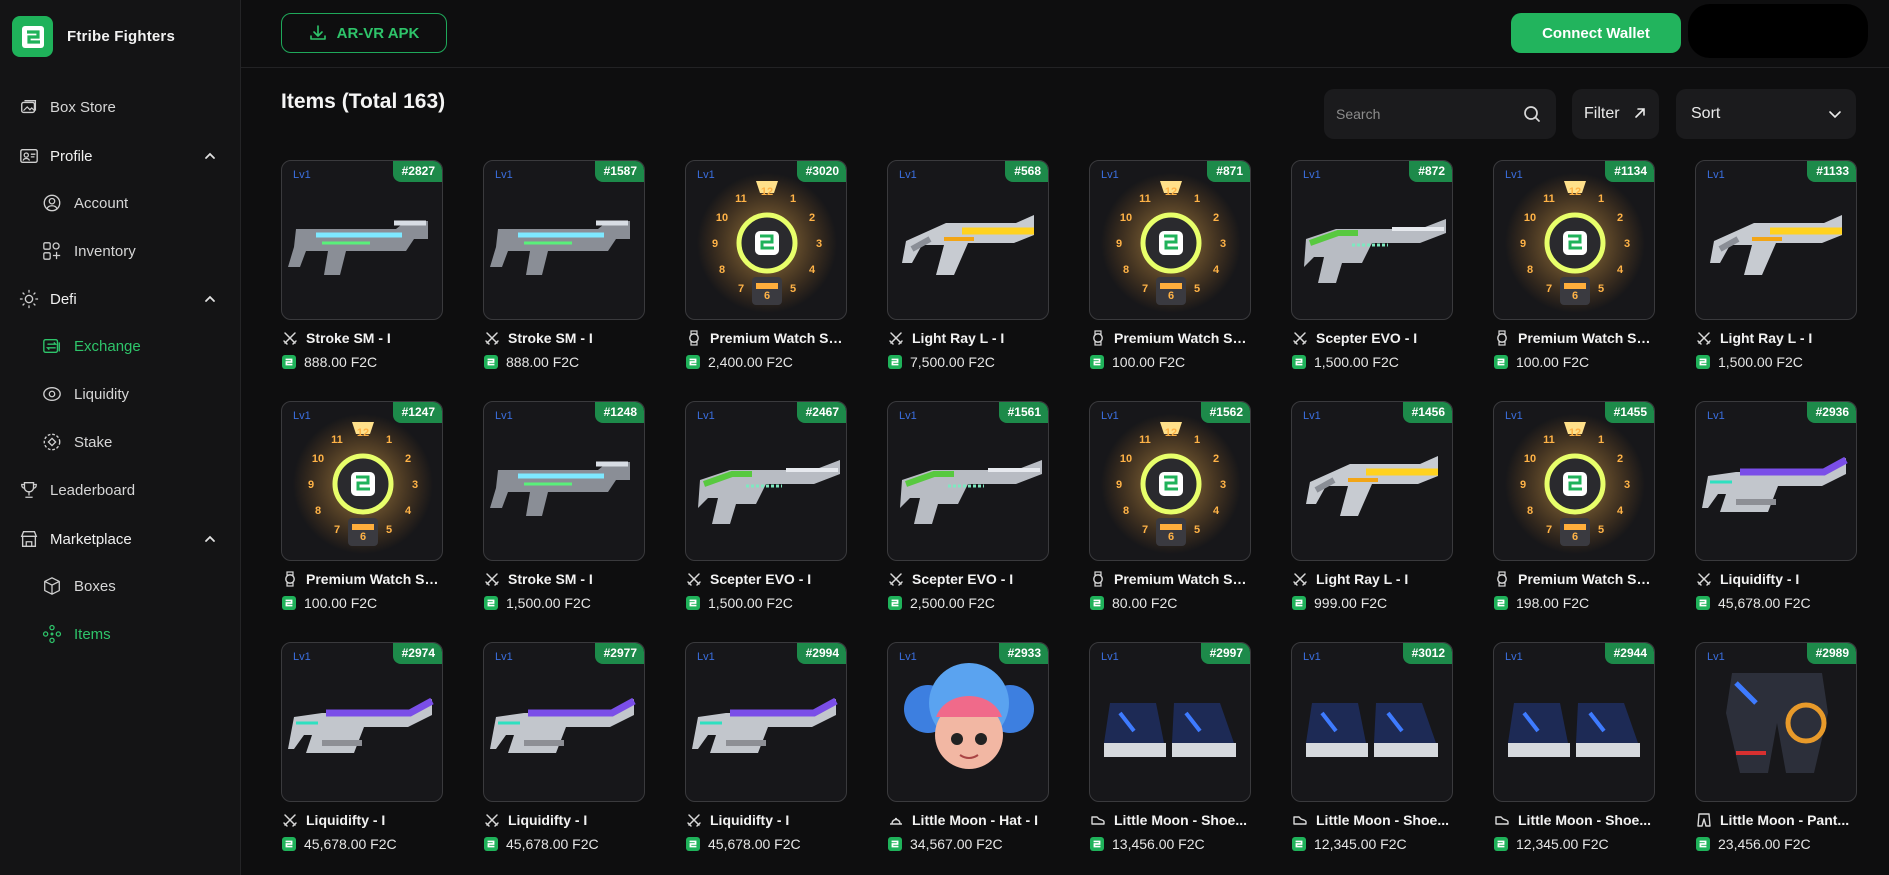 This screenshot has width=1889, height=875. I want to click on item-card: Lv1 #2827 Stroke SM - I 888.00 F2C, so click(362, 265).